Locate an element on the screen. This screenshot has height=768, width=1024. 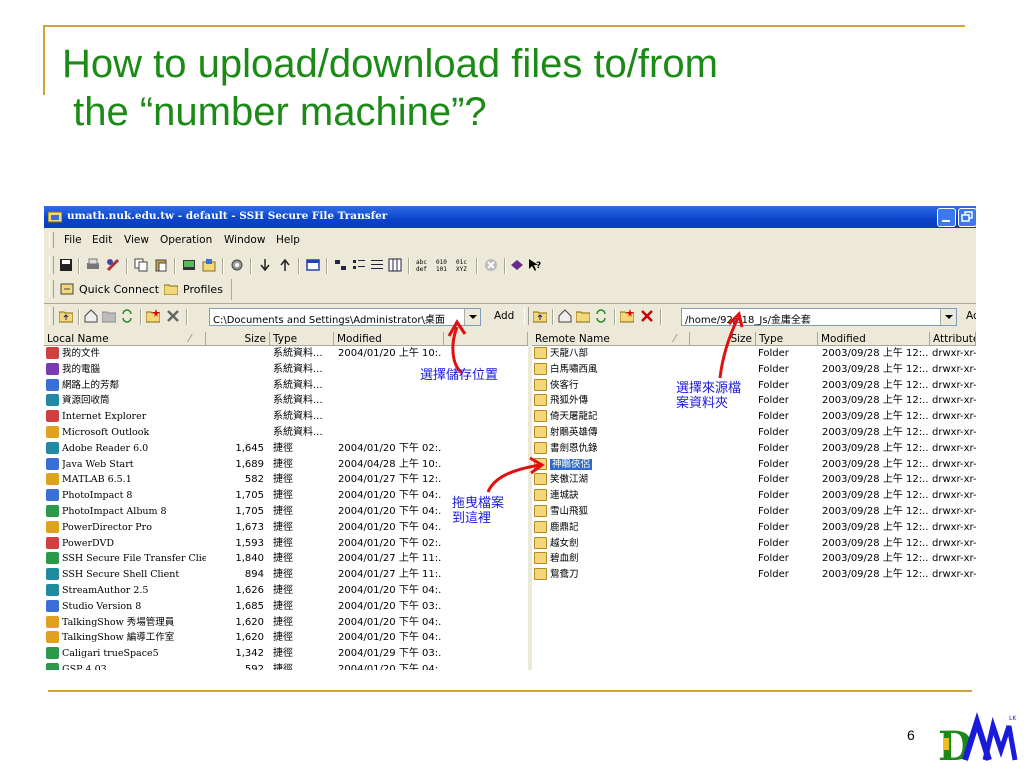
dam-logo: D LK is located at coordinates (978, 740).